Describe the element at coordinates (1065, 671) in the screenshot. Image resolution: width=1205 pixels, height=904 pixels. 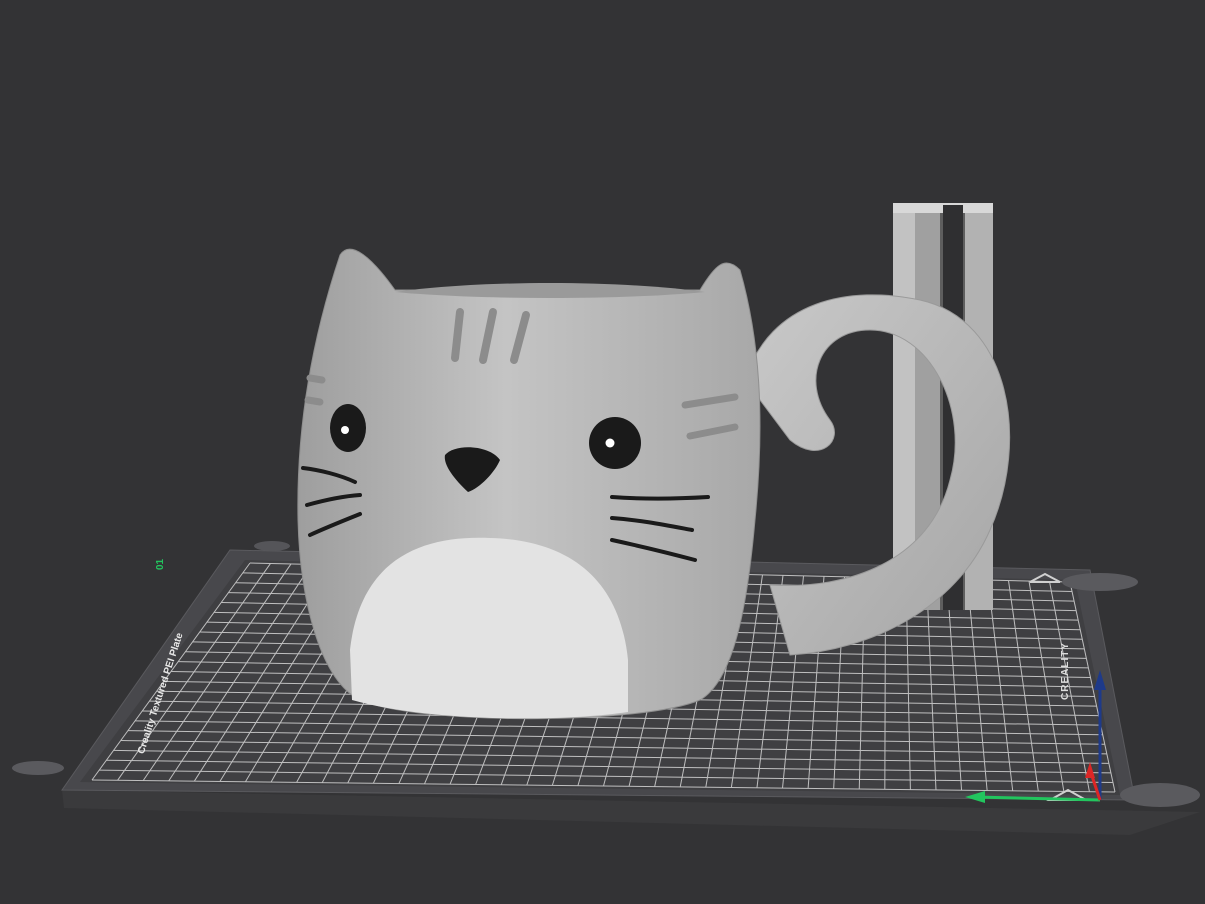
I see `brand-label: CREALITY` at that location.